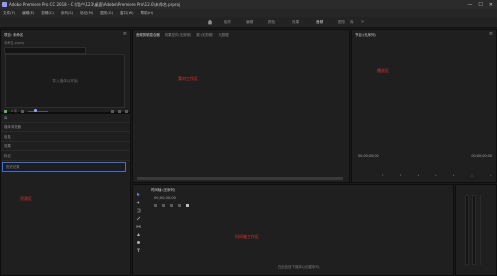  Describe the element at coordinates (352, 22) in the screenshot. I see `workspace-tab-libraries: 库` at that location.